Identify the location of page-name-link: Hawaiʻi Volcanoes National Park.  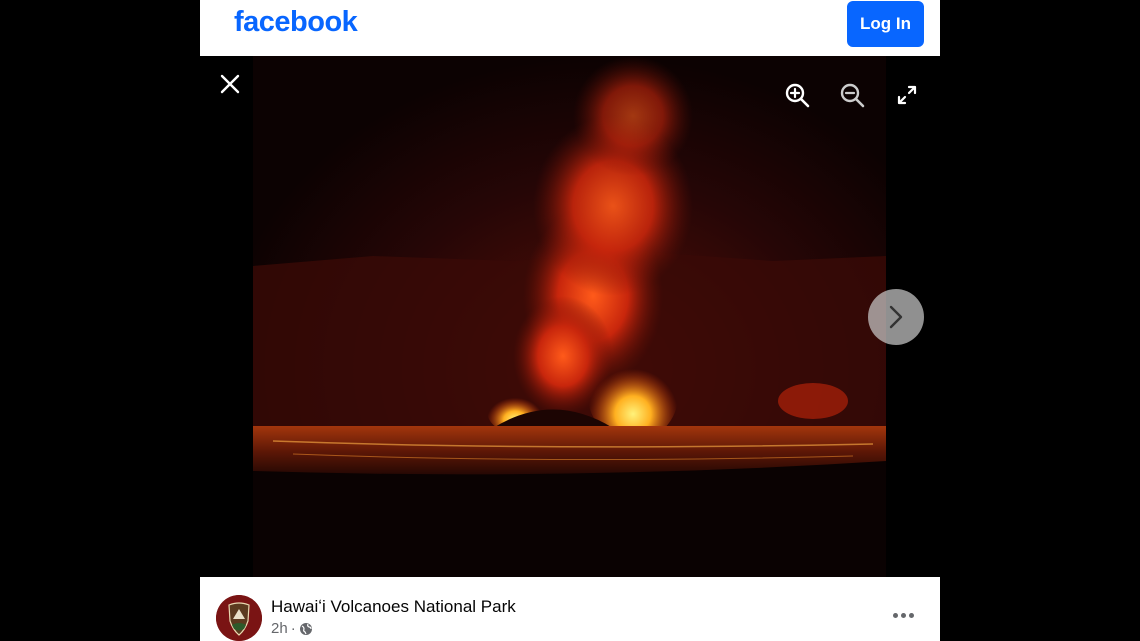
(393, 607).